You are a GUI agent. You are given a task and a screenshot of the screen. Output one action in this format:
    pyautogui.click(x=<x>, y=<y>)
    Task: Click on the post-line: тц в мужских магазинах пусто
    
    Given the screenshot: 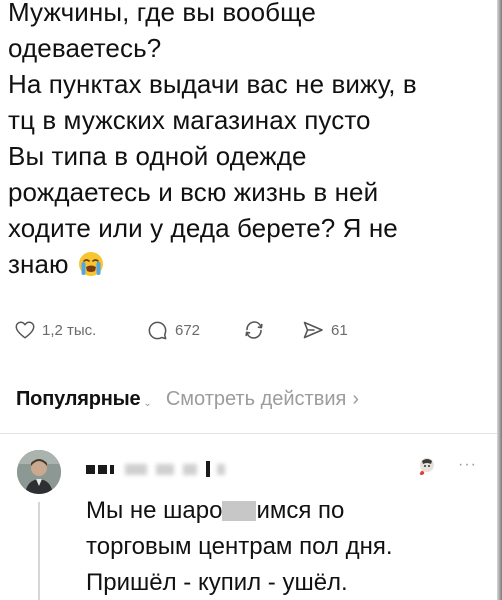 What is the action you would take?
    pyautogui.click(x=189, y=120)
    